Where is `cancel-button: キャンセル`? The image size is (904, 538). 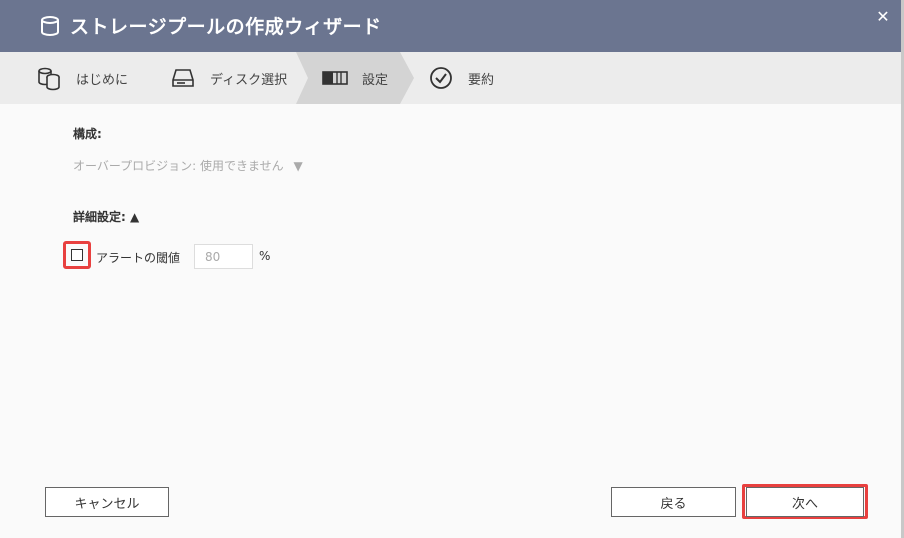
cancel-button: キャンセル is located at coordinates (107, 502).